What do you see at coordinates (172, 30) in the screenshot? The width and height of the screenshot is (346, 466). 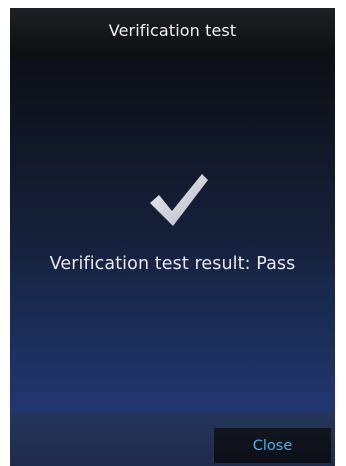 I see `page-title: Verification test` at bounding box center [172, 30].